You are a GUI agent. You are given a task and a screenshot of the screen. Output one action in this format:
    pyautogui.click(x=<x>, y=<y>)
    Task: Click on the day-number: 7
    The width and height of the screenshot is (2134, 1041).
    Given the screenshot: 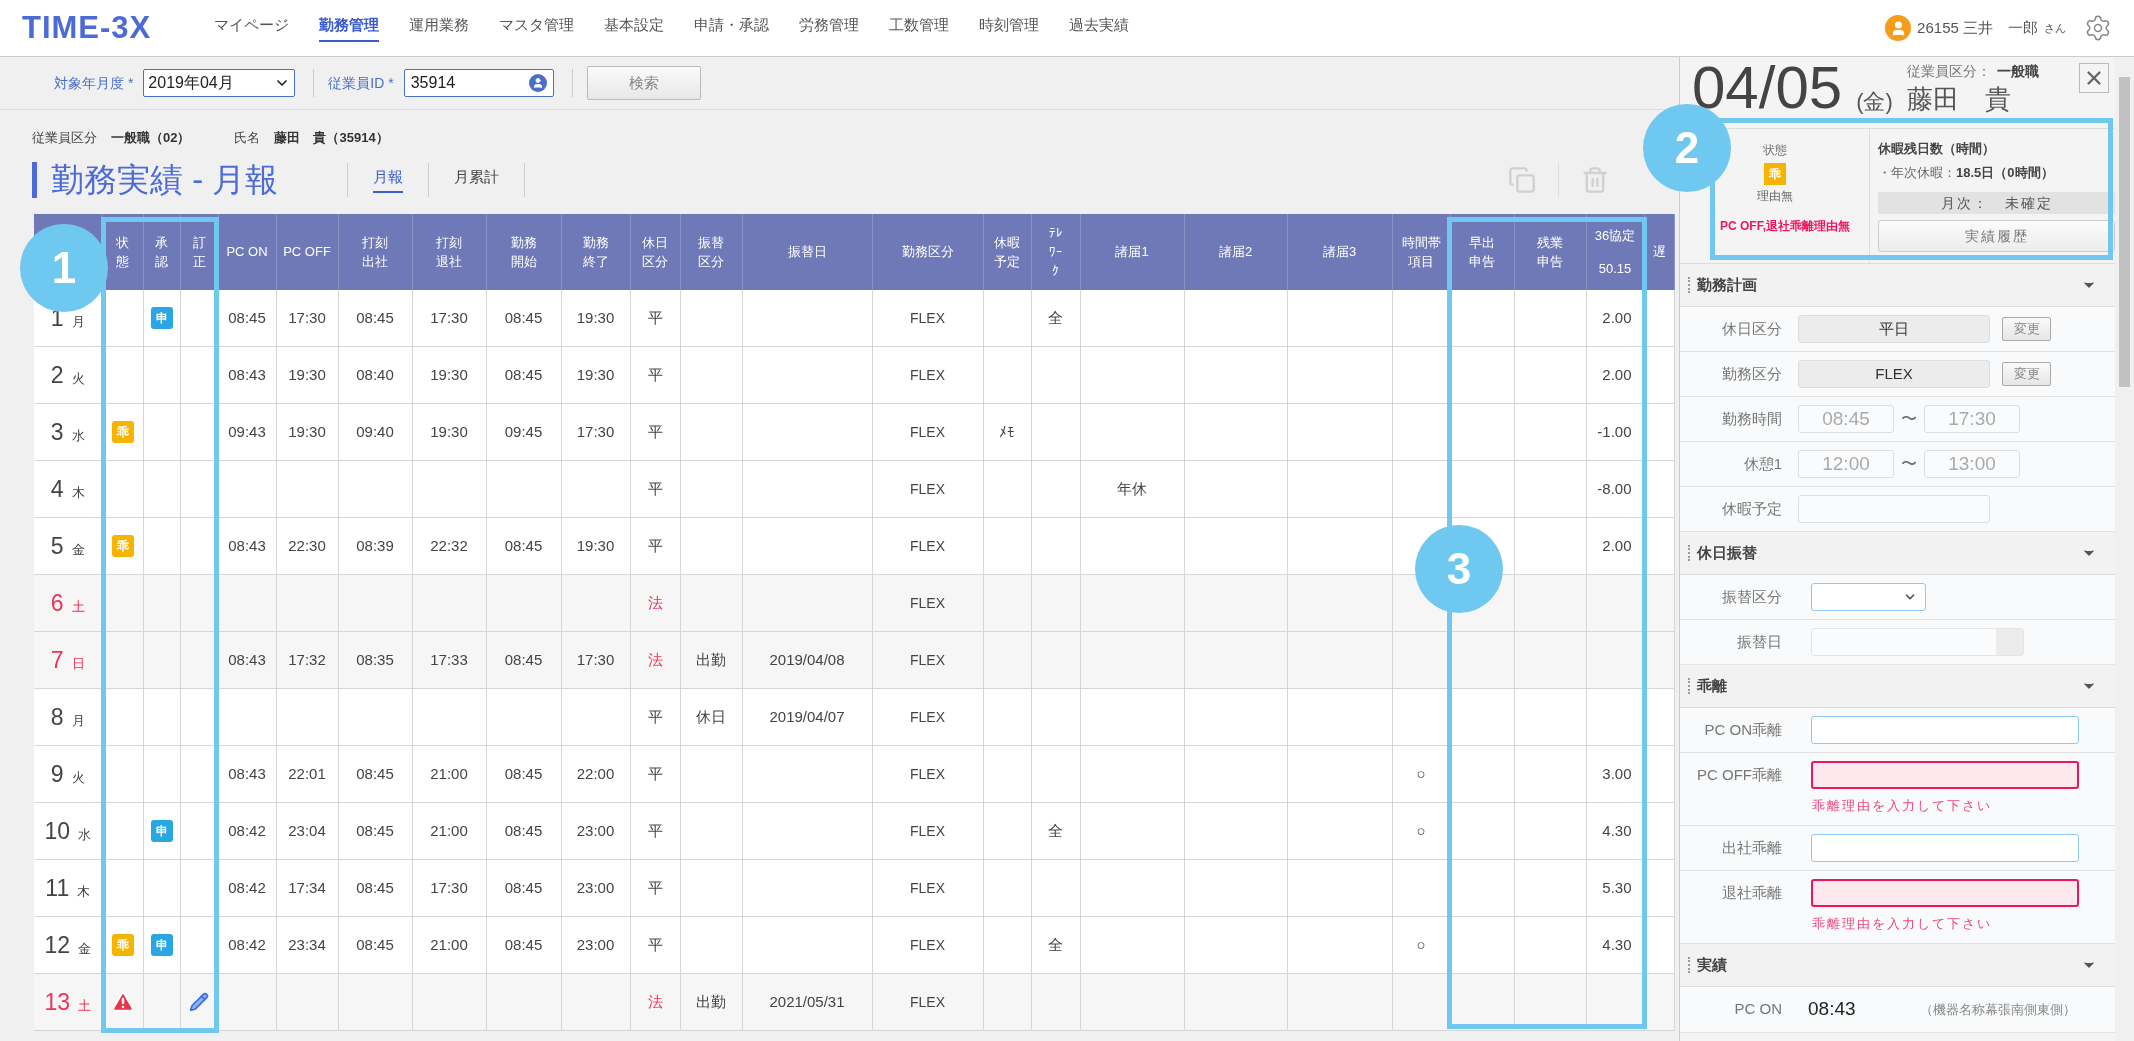 What is the action you would take?
    pyautogui.click(x=57, y=660)
    